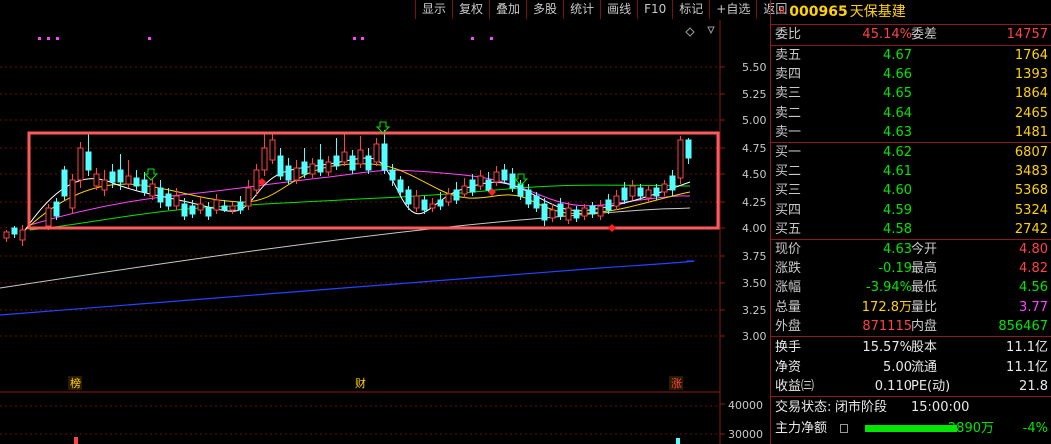 This screenshot has width=1051, height=444. What do you see at coordinates (507, 9) in the screenshot?
I see `toolbar-overlay-button: 叠加` at bounding box center [507, 9].